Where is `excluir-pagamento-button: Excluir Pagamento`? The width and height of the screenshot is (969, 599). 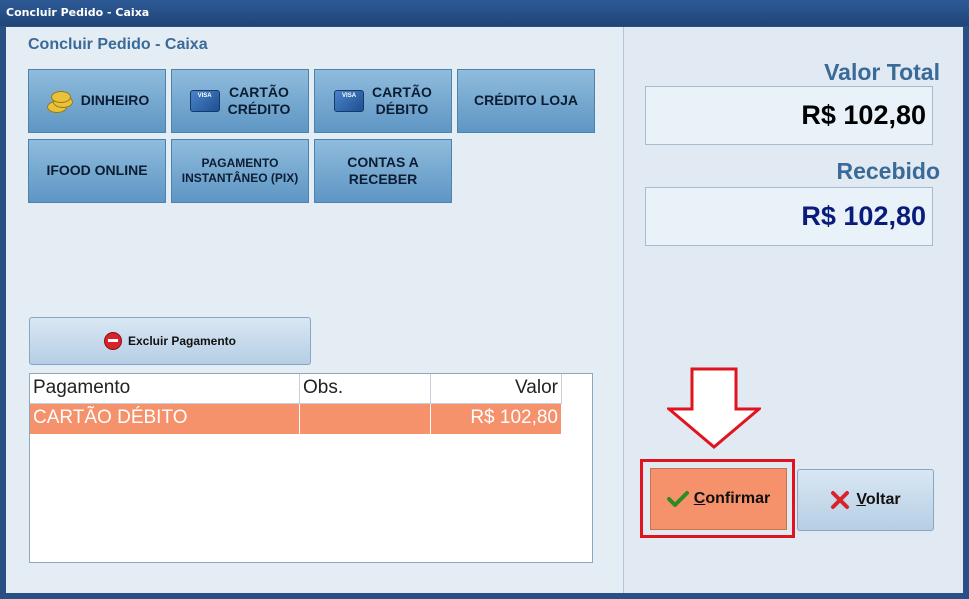 excluir-pagamento-button: Excluir Pagamento is located at coordinates (170, 341).